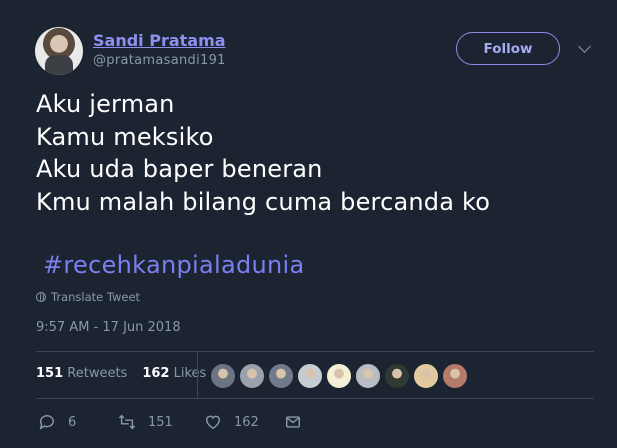 This screenshot has height=448, width=617. What do you see at coordinates (190, 373) in the screenshot?
I see `likes-label: Likes` at bounding box center [190, 373].